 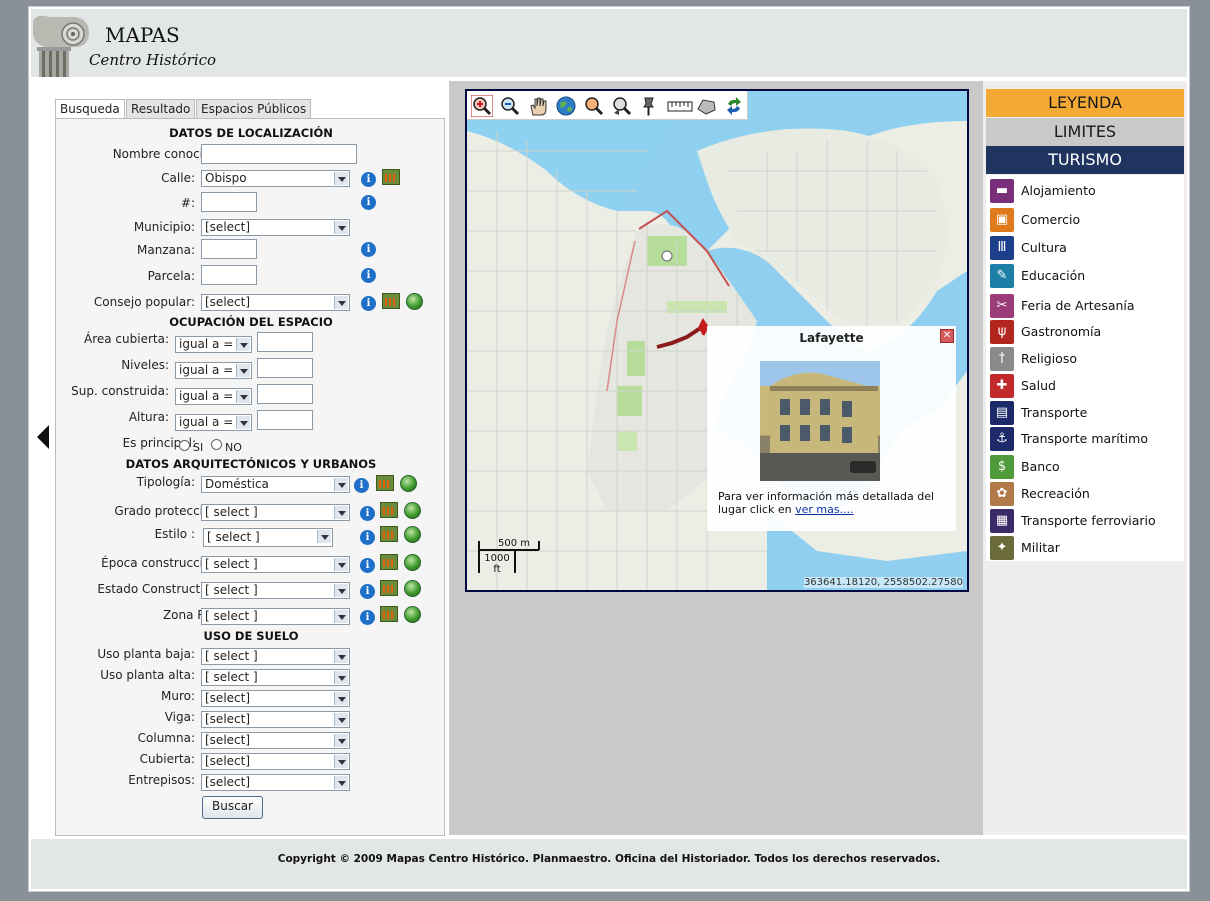 I want to click on label-numero: #:, so click(x=187, y=203).